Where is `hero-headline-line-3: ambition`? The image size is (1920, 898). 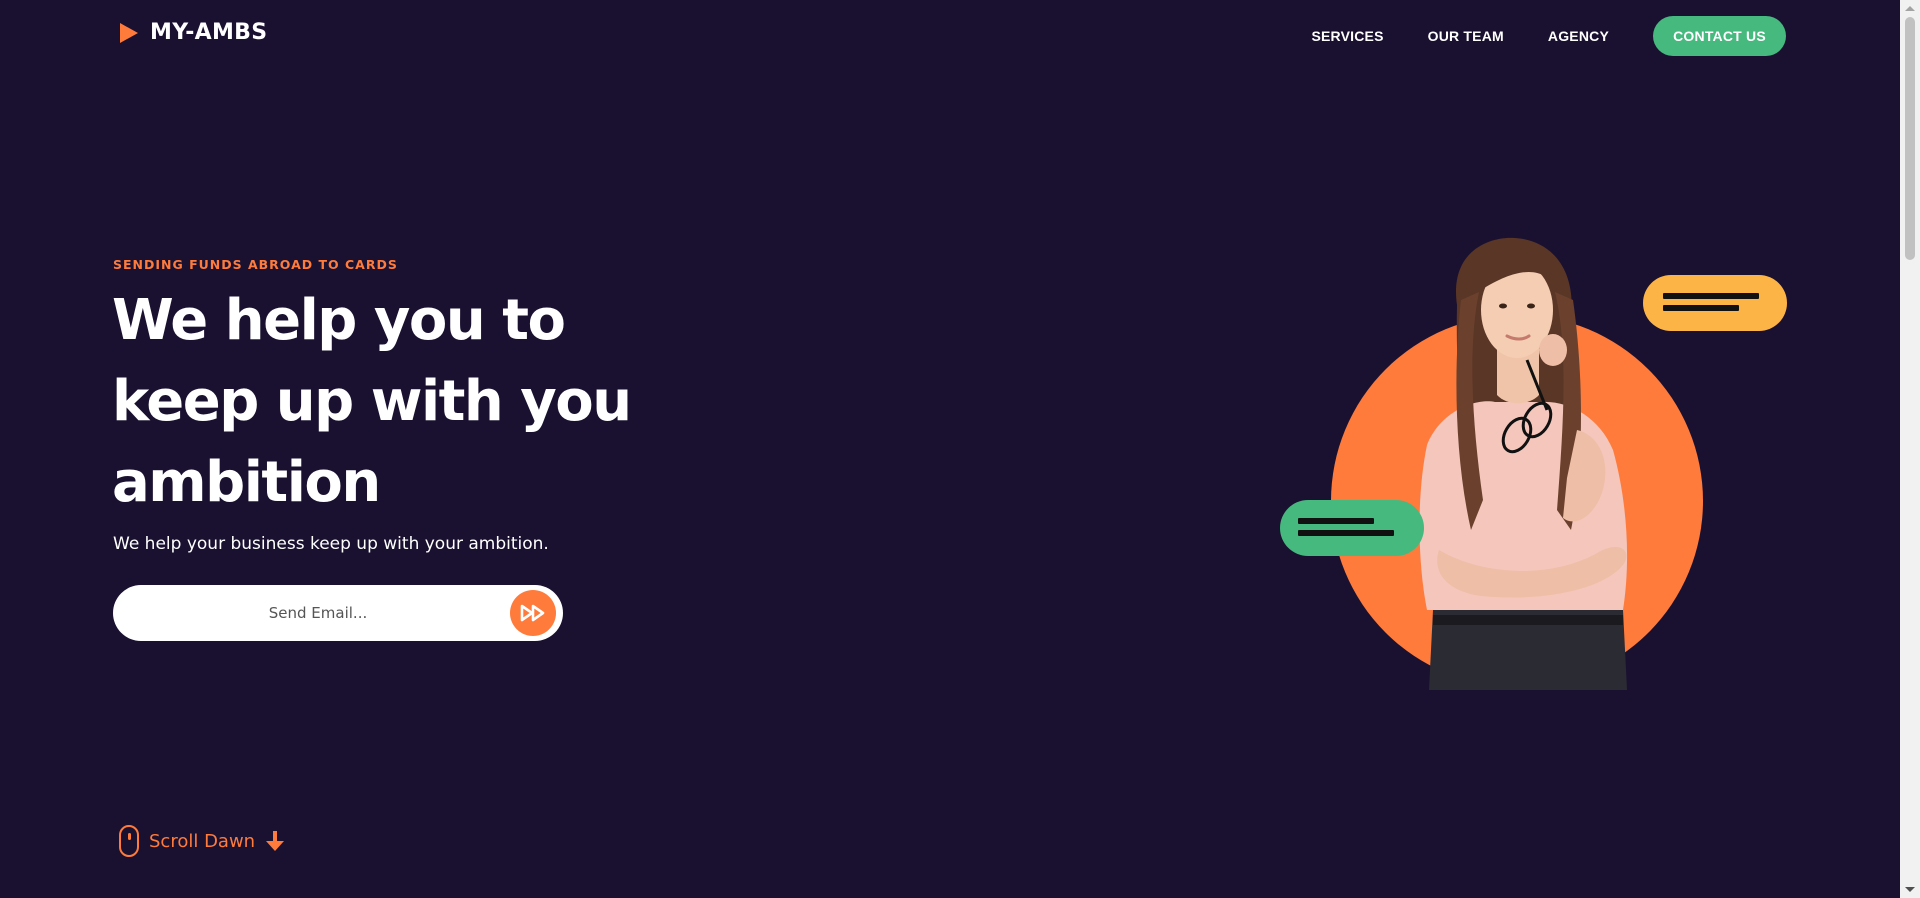 hero-headline-line-3: ambition is located at coordinates (246, 482).